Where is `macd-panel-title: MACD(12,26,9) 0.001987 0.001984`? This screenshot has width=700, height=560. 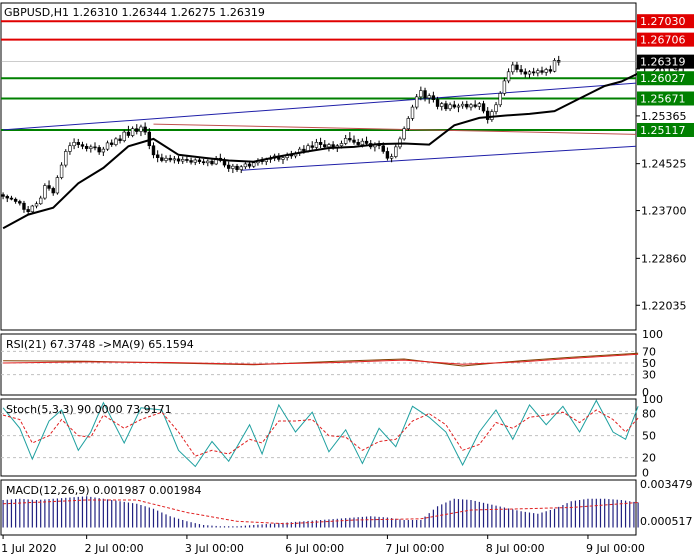 macd-panel-title: MACD(12,26,9) 0.001987 0.001984 is located at coordinates (104, 490).